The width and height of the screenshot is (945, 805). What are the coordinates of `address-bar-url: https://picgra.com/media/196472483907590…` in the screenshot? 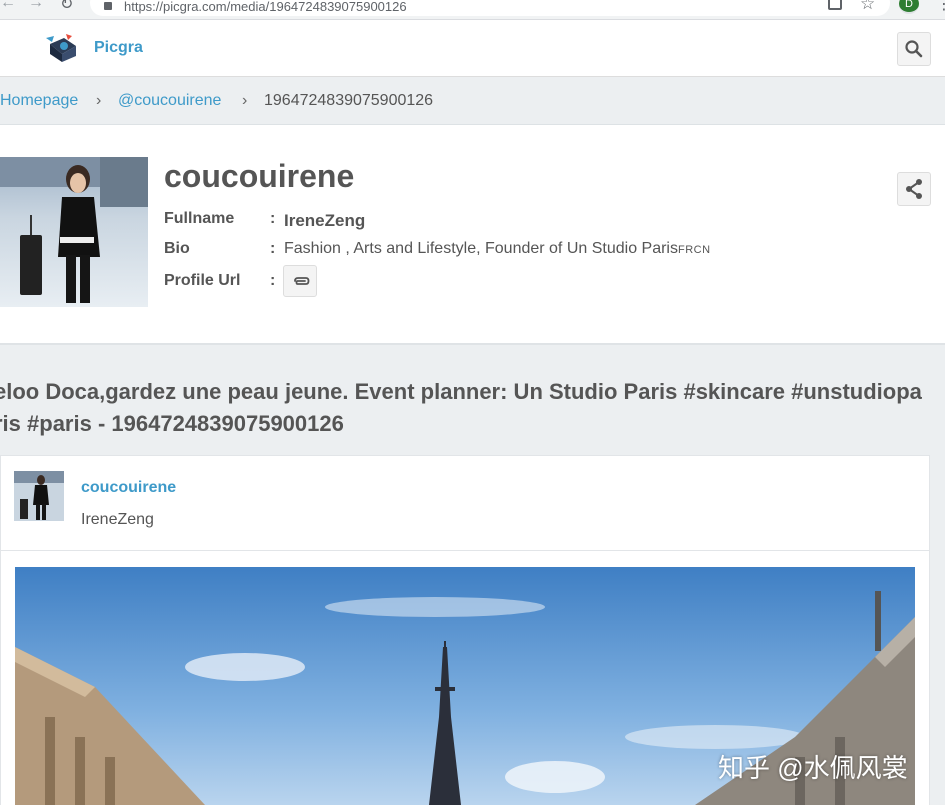 It's located at (265, 7).